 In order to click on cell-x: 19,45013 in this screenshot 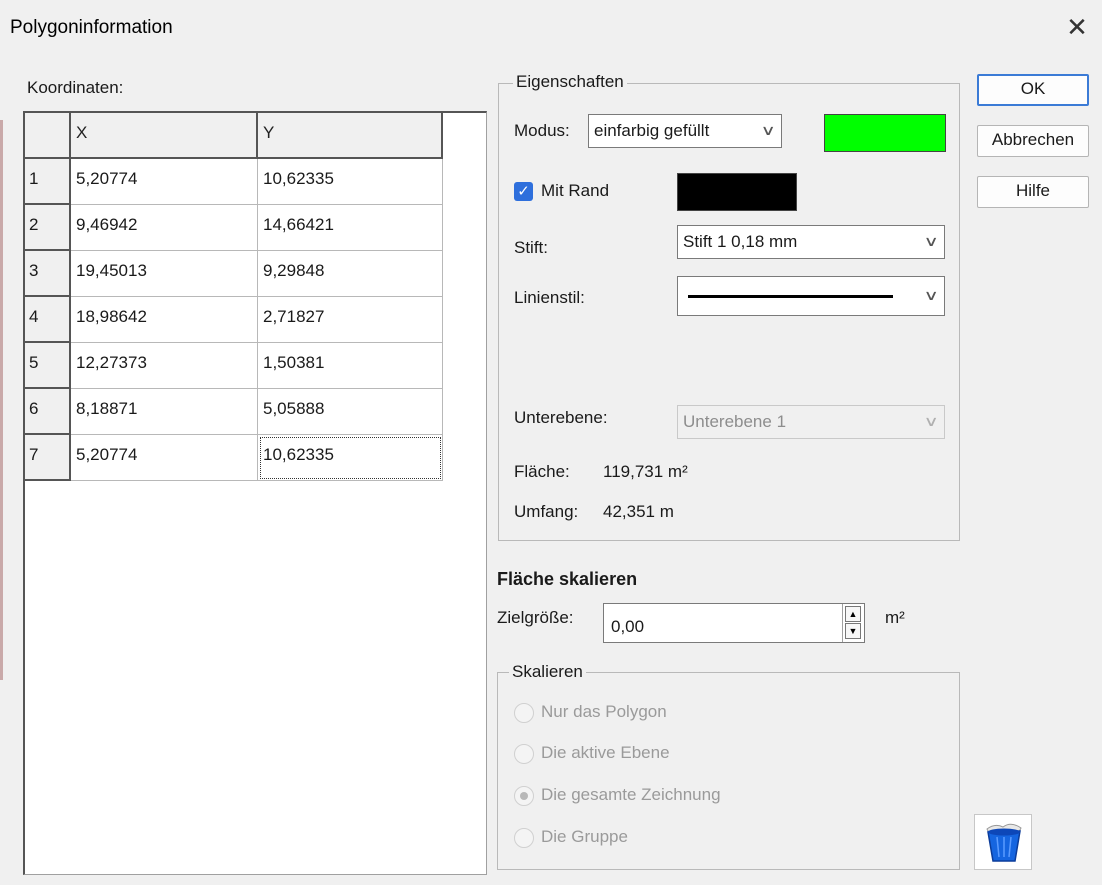, I will do `click(164, 274)`.